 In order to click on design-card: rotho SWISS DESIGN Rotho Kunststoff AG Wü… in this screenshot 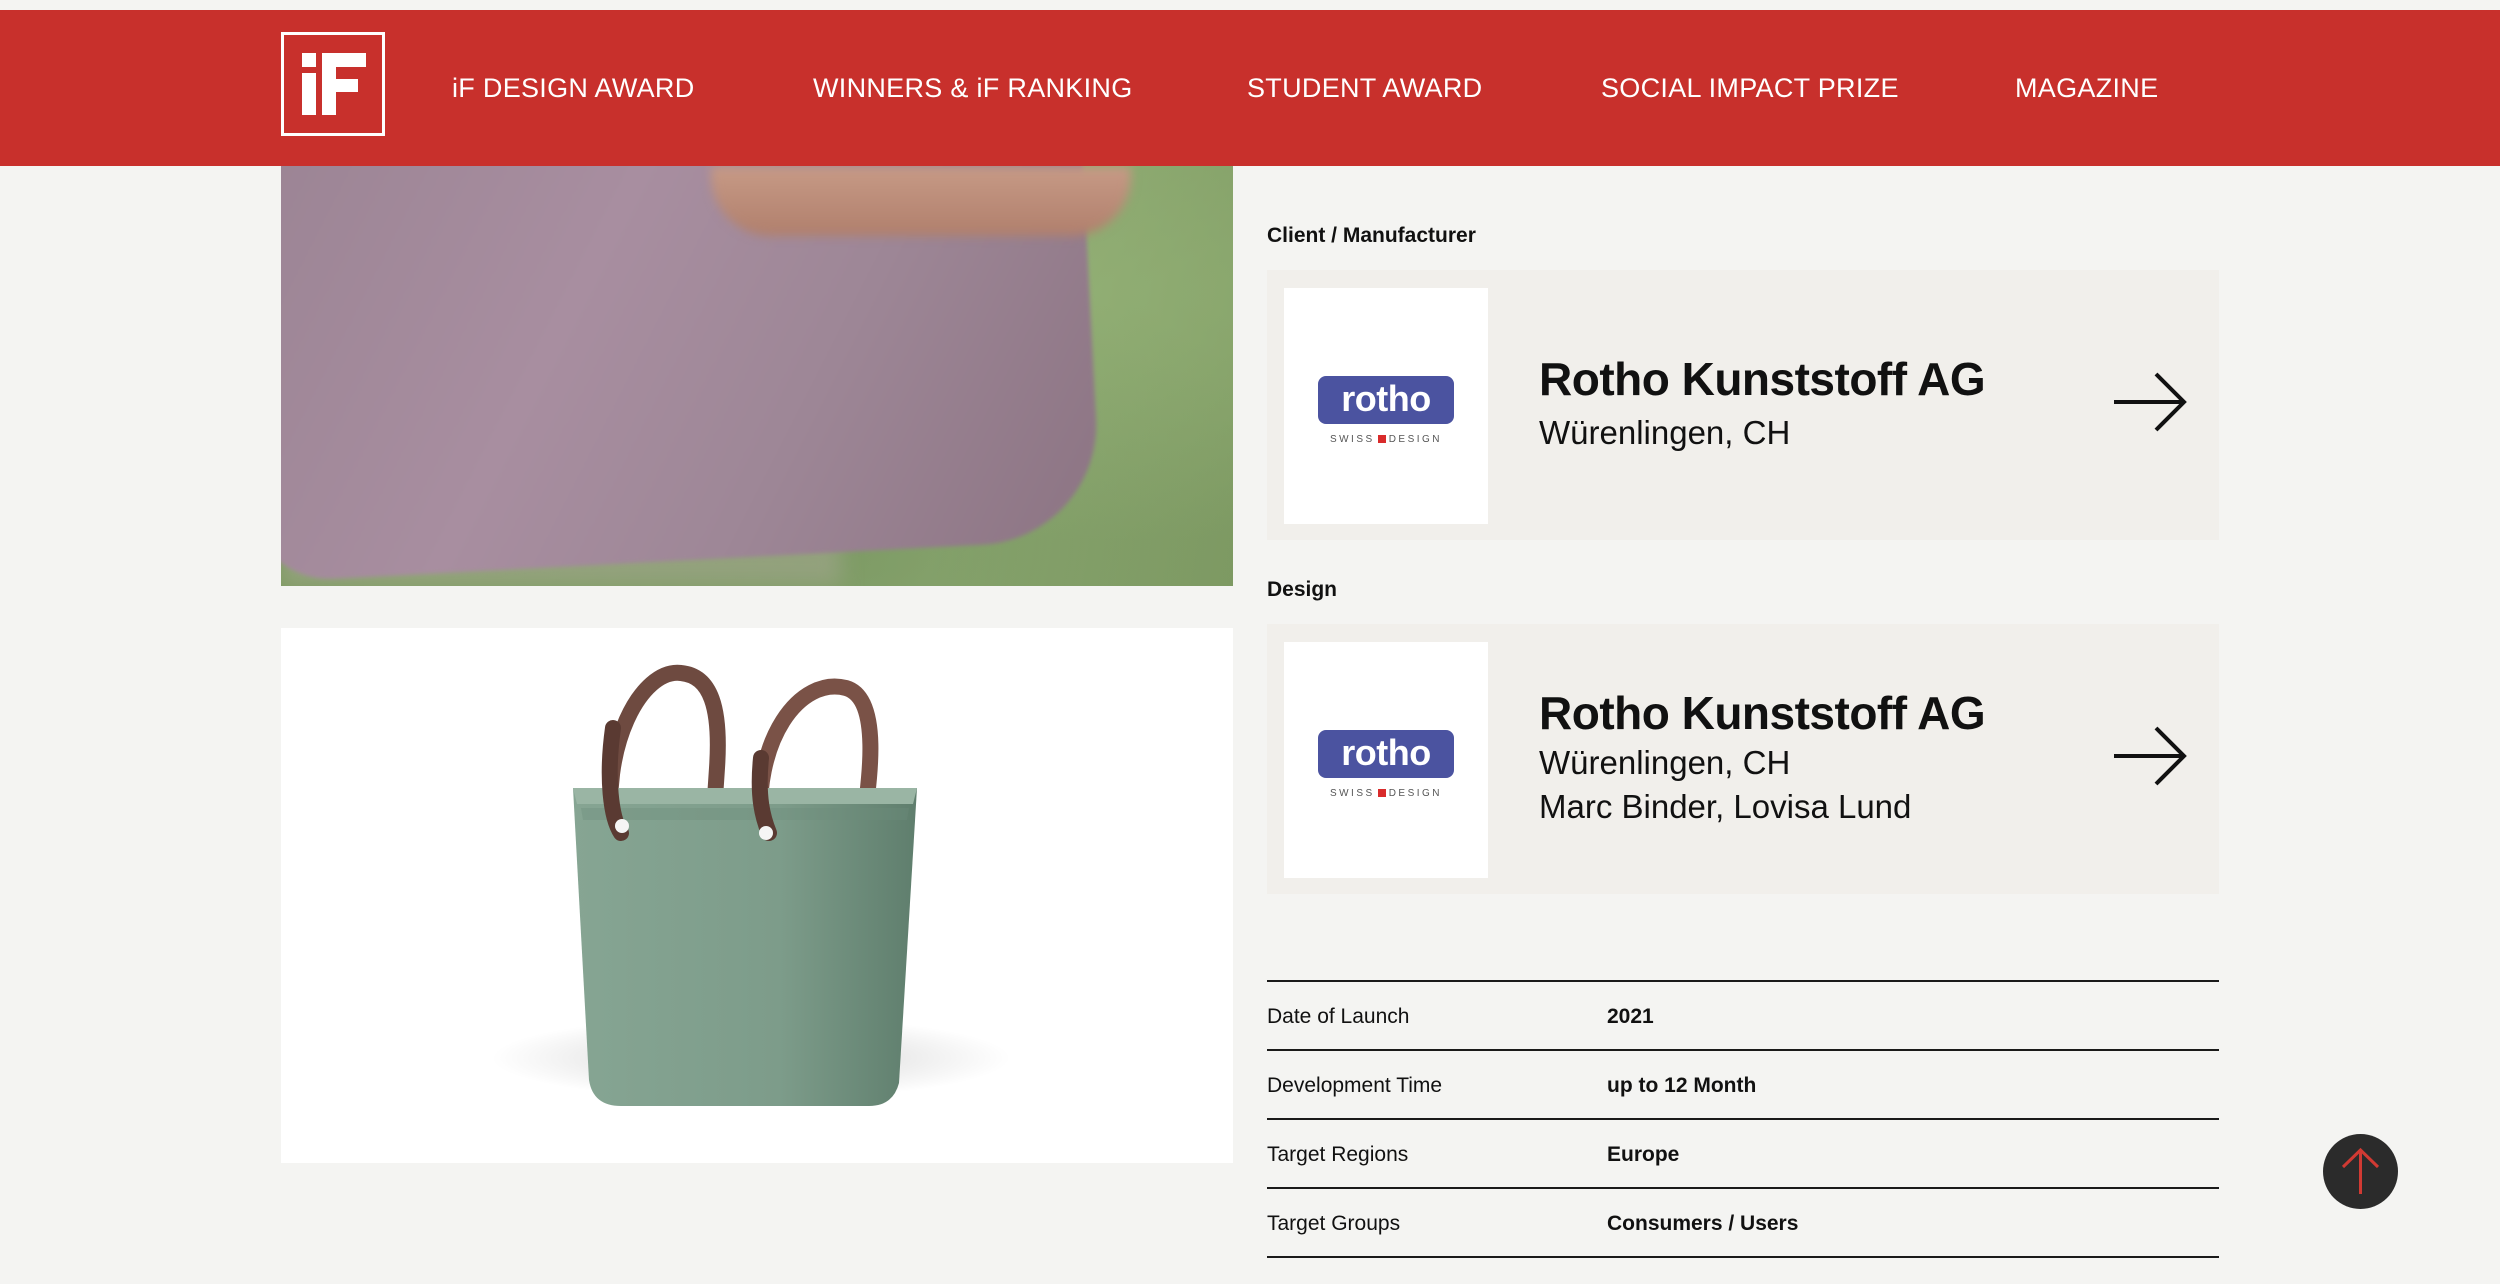, I will do `click(1743, 759)`.